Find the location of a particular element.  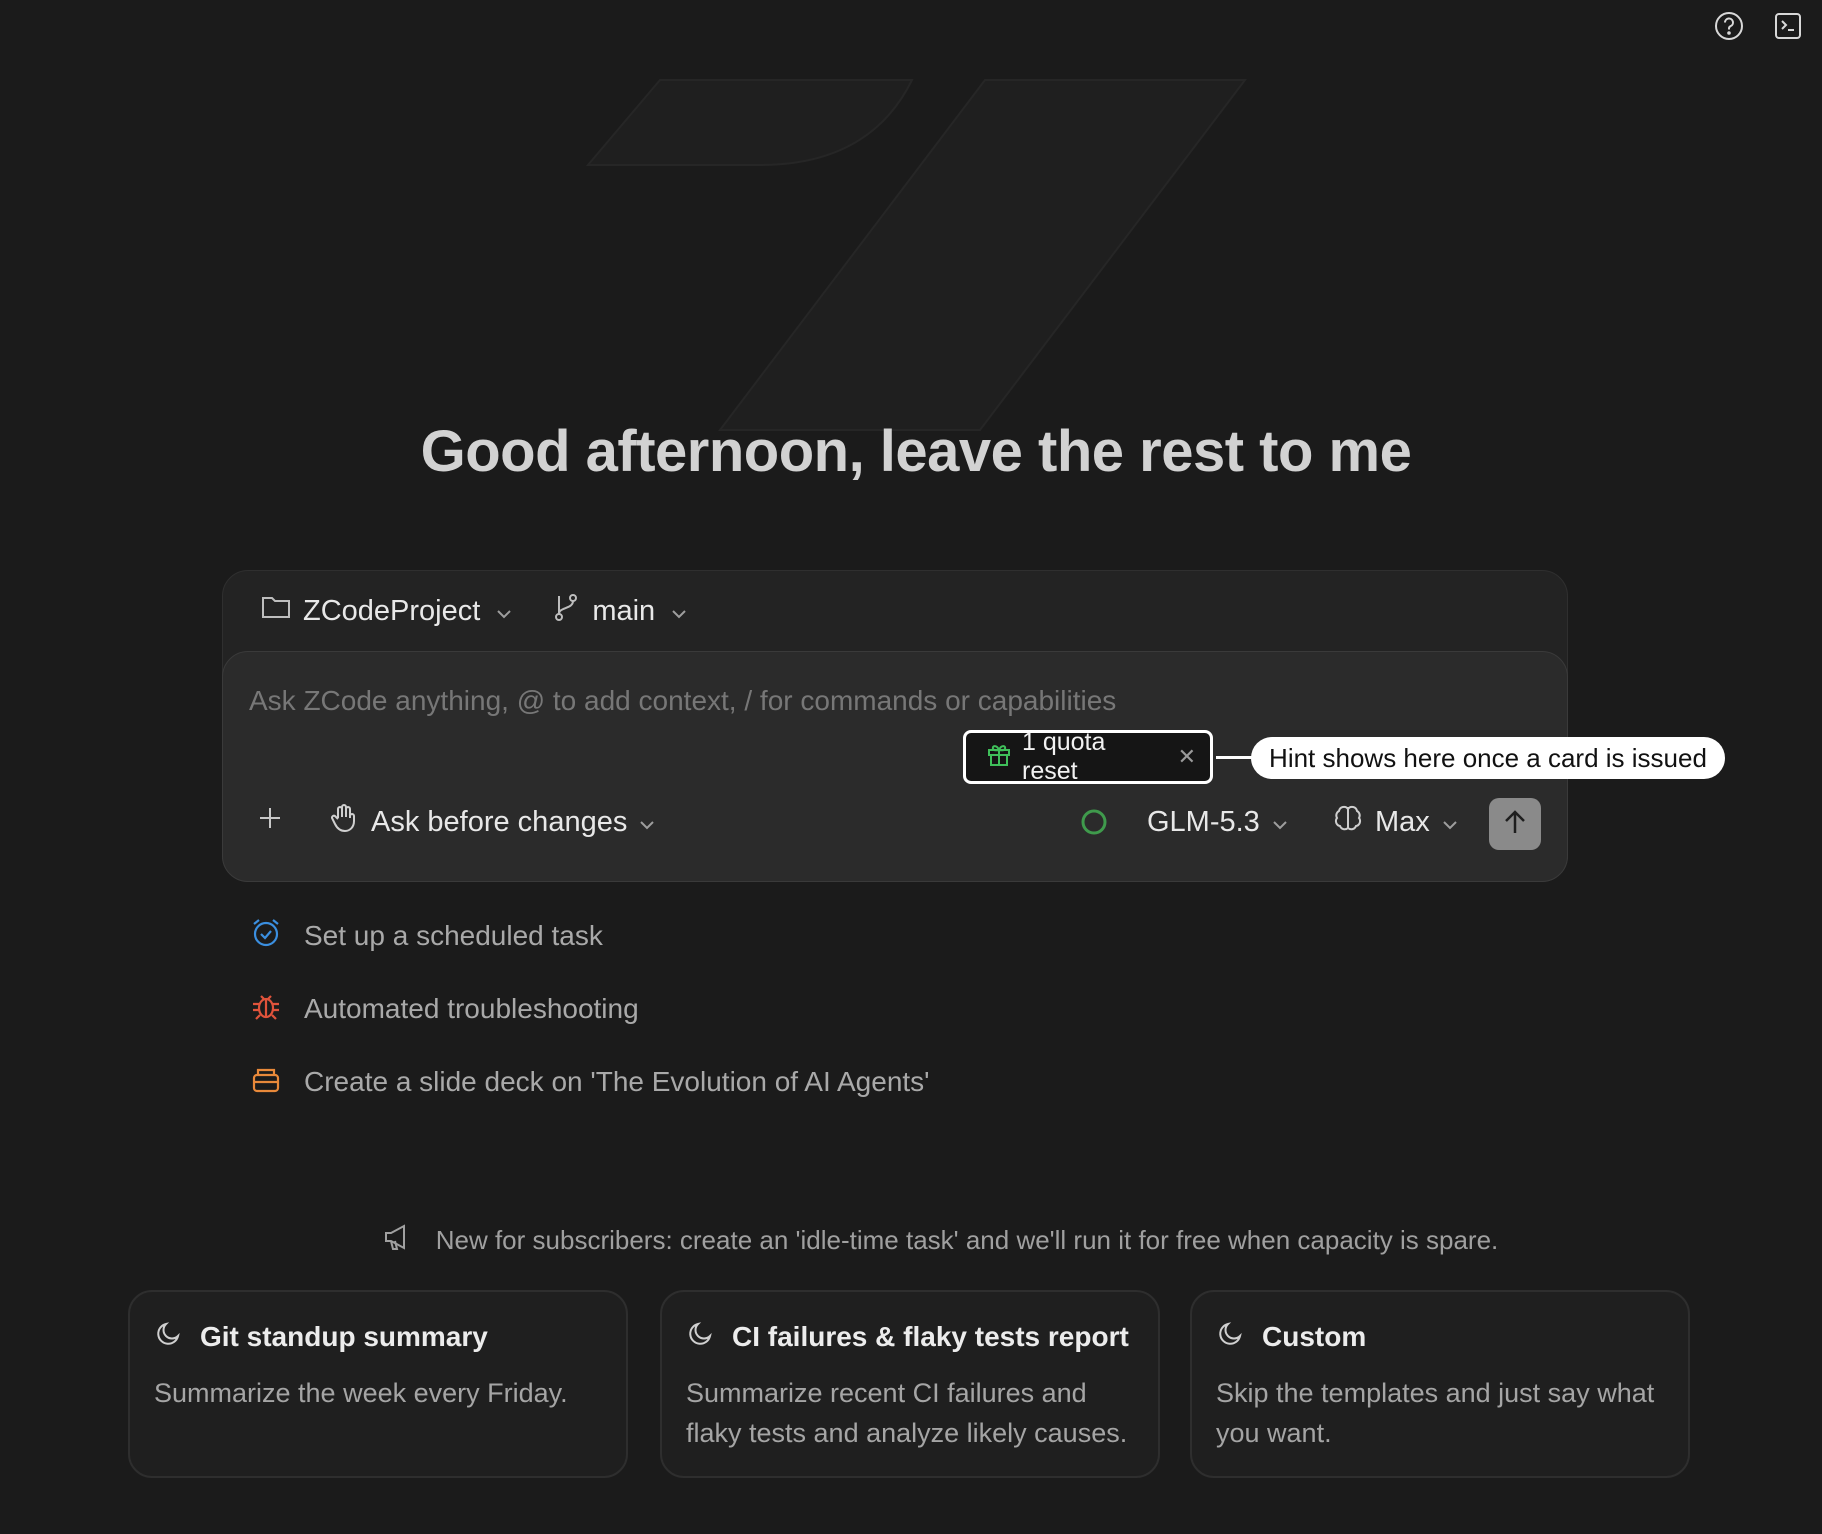

model-selector: GLM-5.3 is located at coordinates (1217, 822).